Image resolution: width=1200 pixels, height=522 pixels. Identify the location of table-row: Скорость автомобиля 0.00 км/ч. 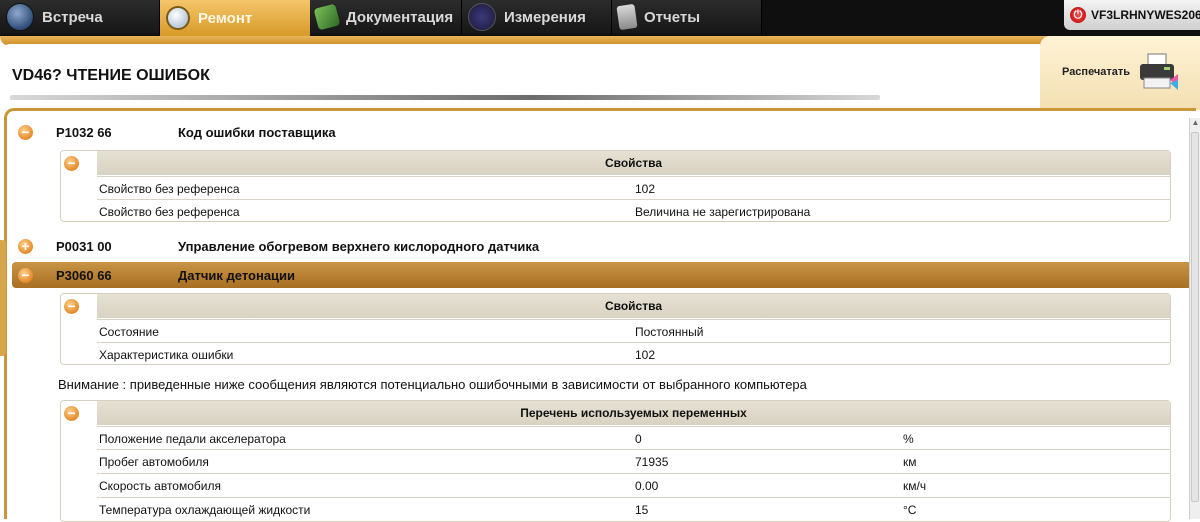
(633, 485).